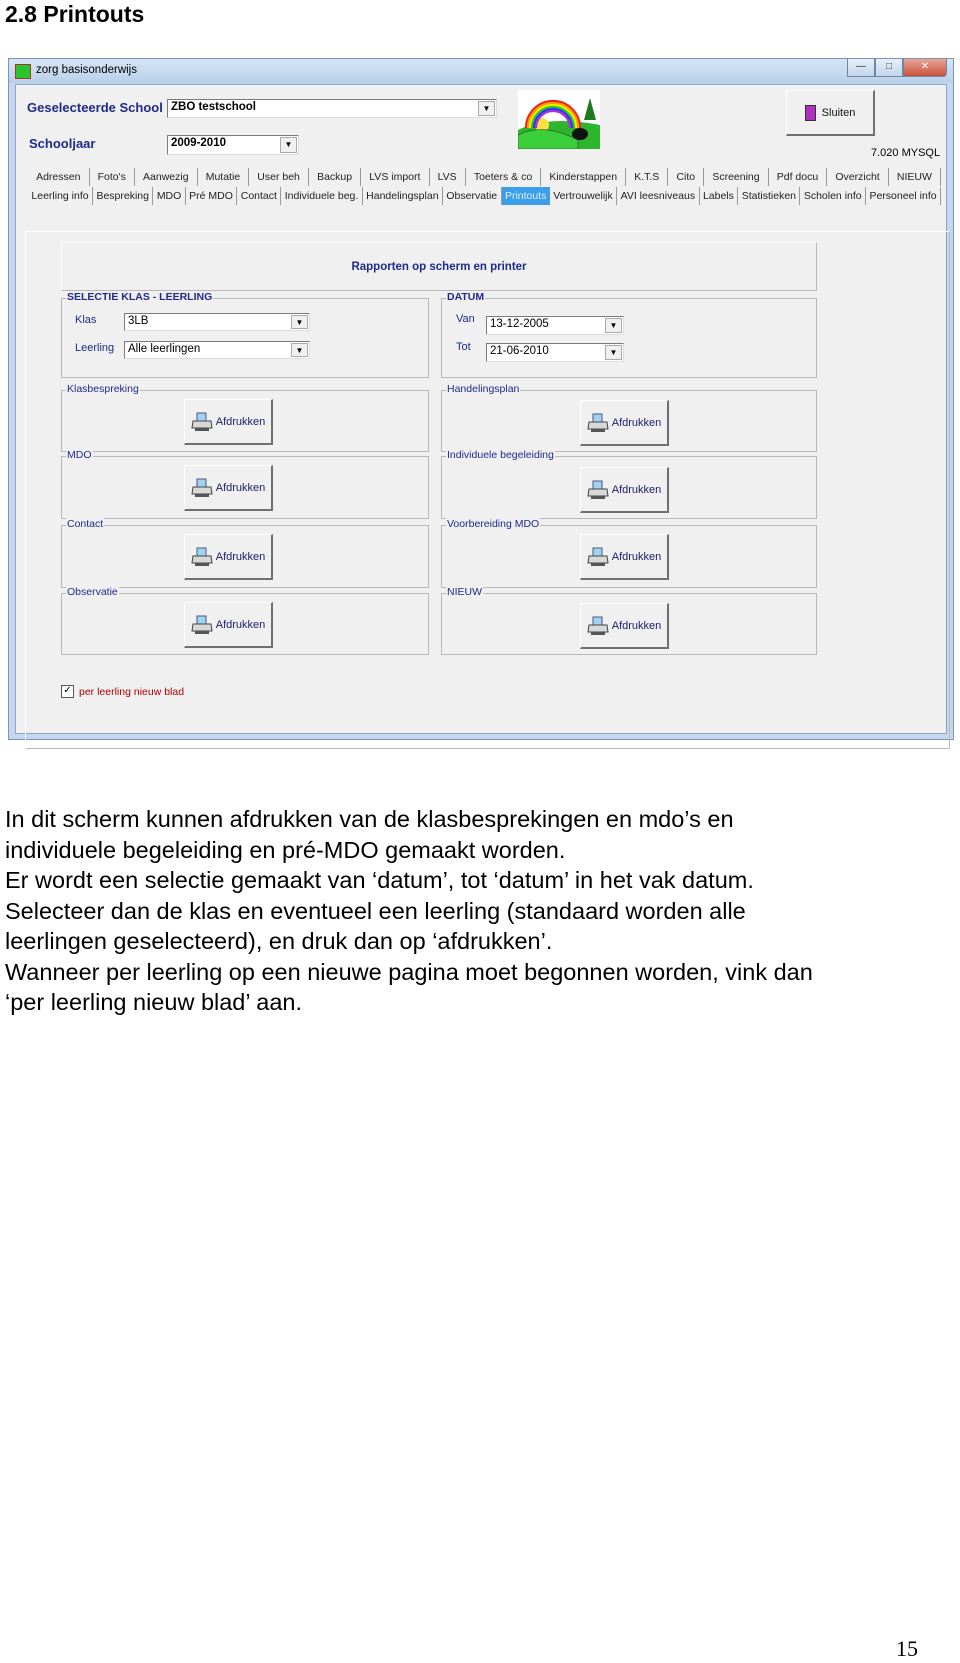 The width and height of the screenshot is (960, 1663). I want to click on tab-lvs: LVS, so click(448, 177).